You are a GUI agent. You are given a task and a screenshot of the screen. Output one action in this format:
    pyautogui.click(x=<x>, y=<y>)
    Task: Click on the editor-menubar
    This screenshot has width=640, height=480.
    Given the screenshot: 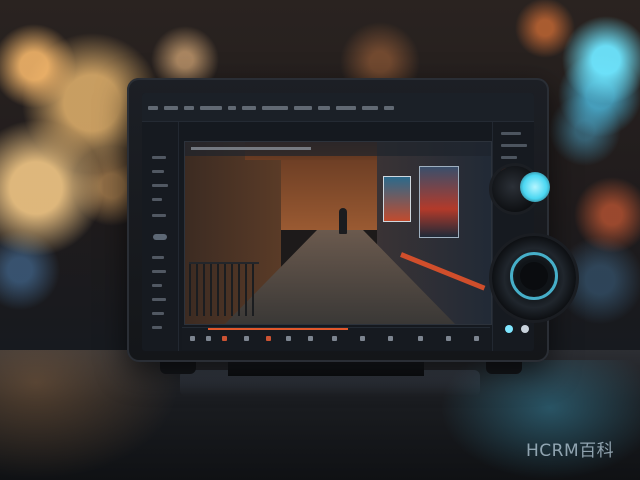 What is the action you would take?
    pyautogui.click(x=338, y=107)
    